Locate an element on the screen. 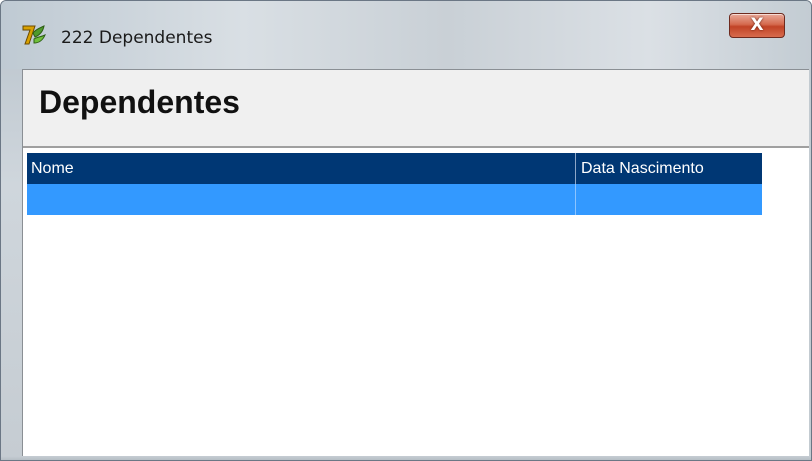 The width and height of the screenshot is (812, 461). column-header-data-nascimento: Data Nascimento is located at coordinates (669, 168).